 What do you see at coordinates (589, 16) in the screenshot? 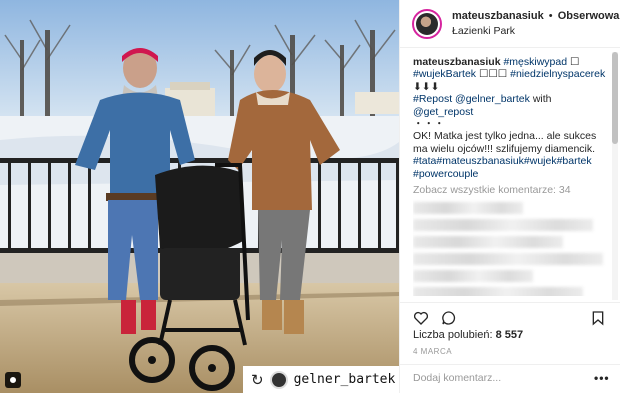
I see `follow-status-button: Obserwowanie` at bounding box center [589, 16].